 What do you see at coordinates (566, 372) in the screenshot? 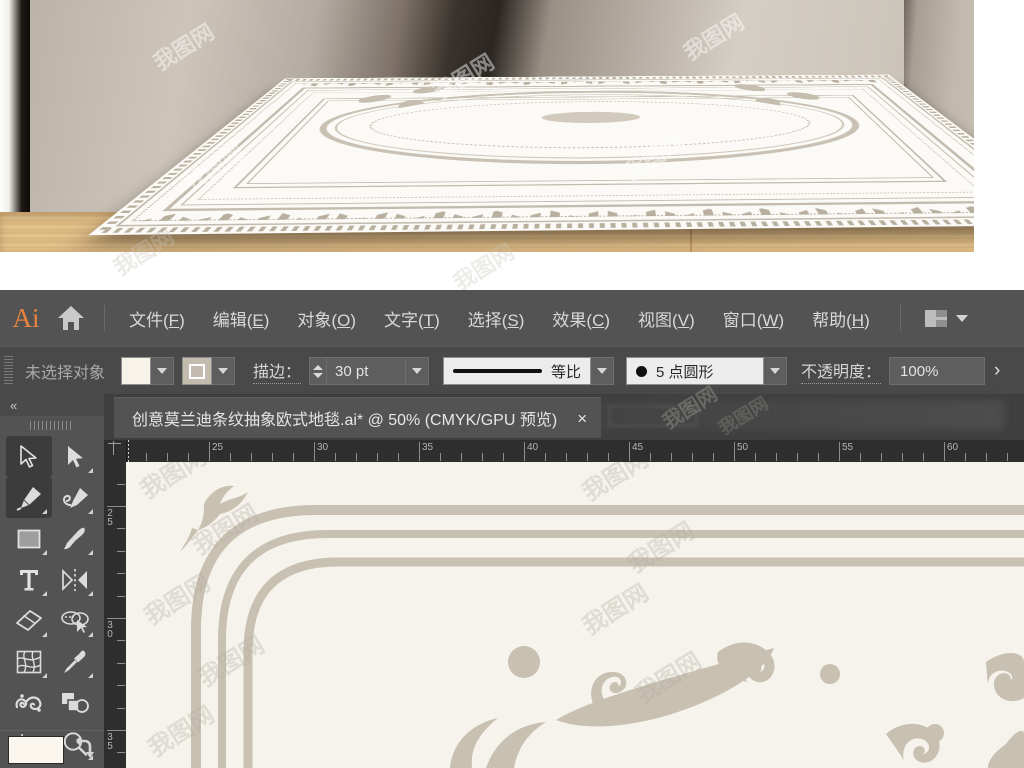
I see `stroke-profile-label: 等比` at bounding box center [566, 372].